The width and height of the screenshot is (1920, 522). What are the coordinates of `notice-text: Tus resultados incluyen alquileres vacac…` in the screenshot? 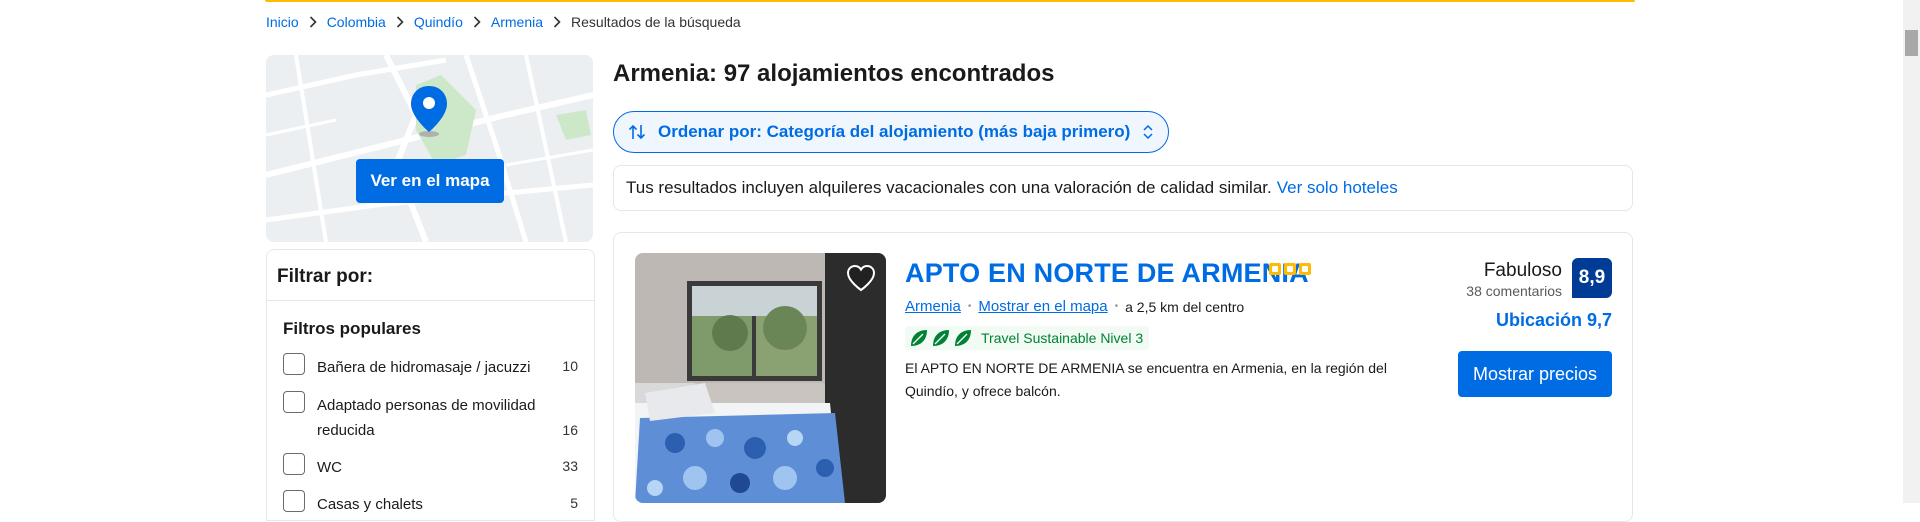 It's located at (949, 187).